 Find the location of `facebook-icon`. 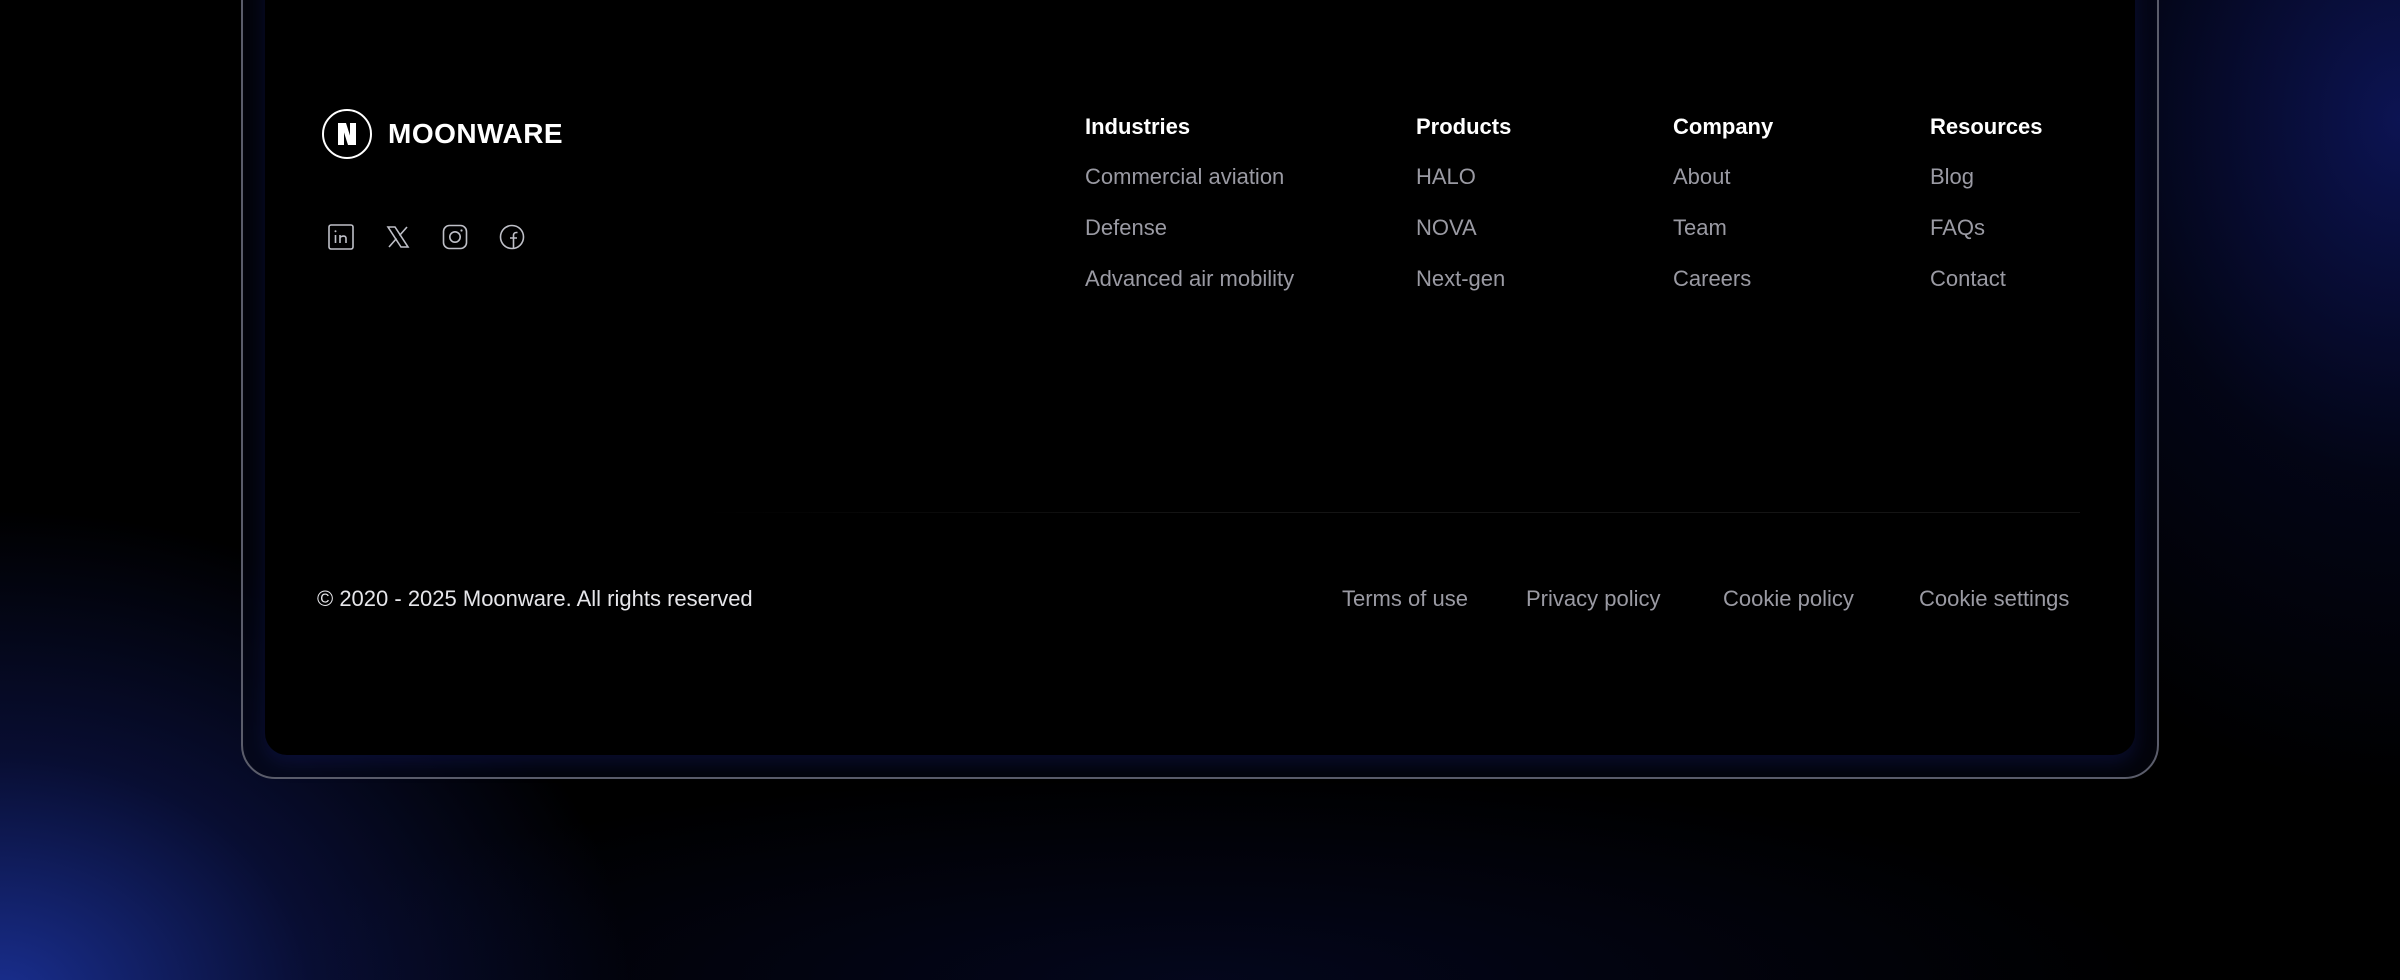

facebook-icon is located at coordinates (512, 237).